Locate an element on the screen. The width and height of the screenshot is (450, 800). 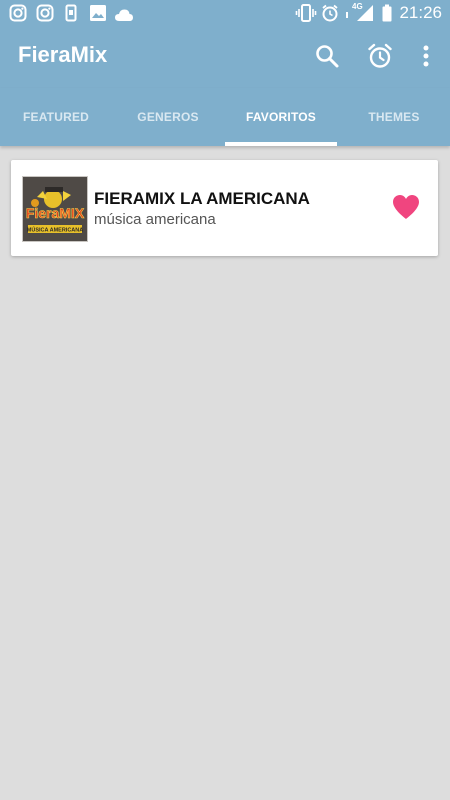
tab-bar: FEATURED GENEROS FAVORITOS THEMES is located at coordinates (225, 117).